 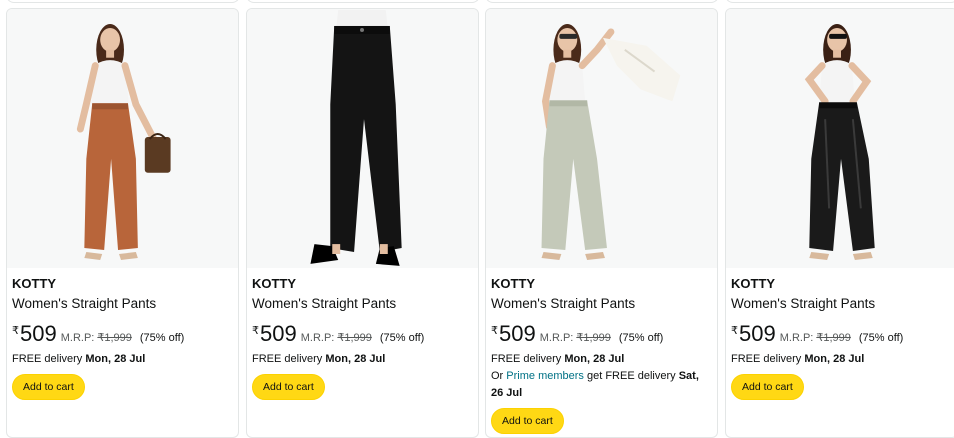 I want to click on product-photo-pants-black, so click(x=356, y=138).